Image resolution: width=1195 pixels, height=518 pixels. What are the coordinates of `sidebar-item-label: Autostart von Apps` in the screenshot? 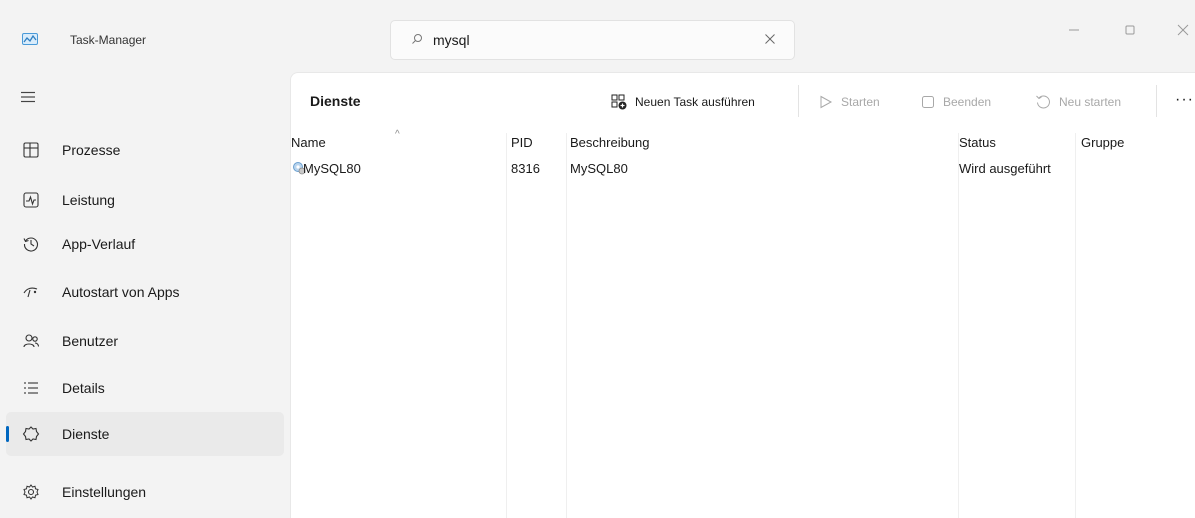 It's located at (121, 292).